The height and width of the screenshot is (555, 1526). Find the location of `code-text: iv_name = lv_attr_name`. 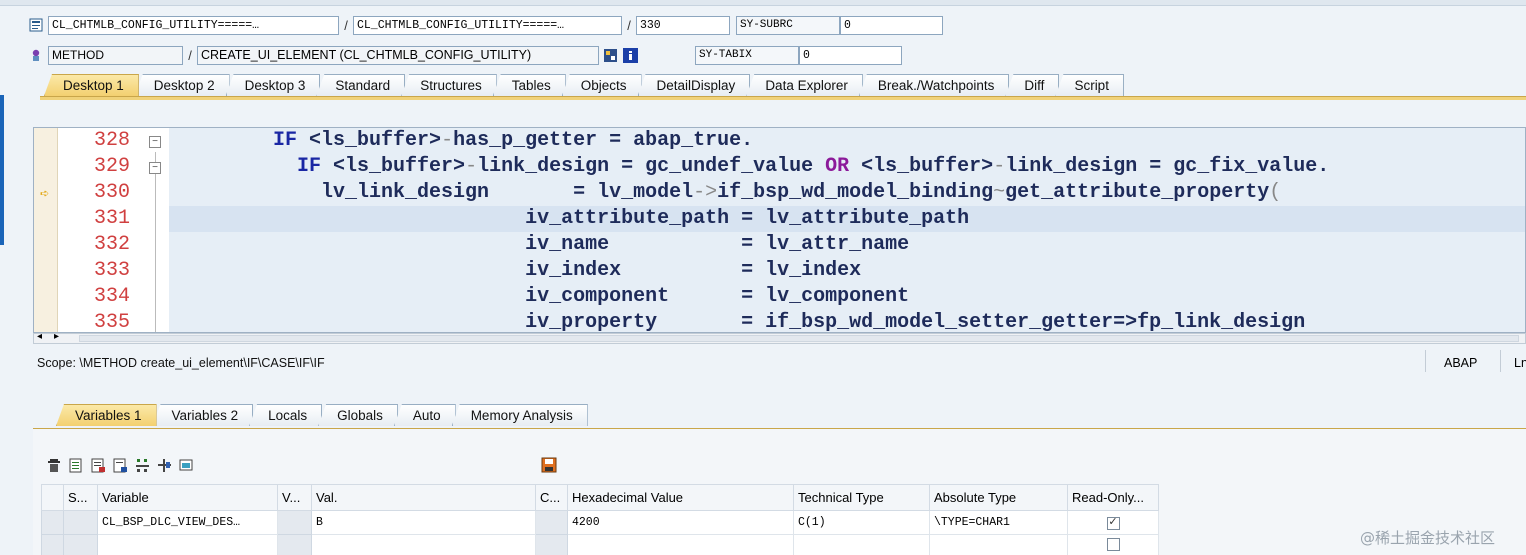

code-text: iv_name = lv_attr_name is located at coordinates (717, 244).